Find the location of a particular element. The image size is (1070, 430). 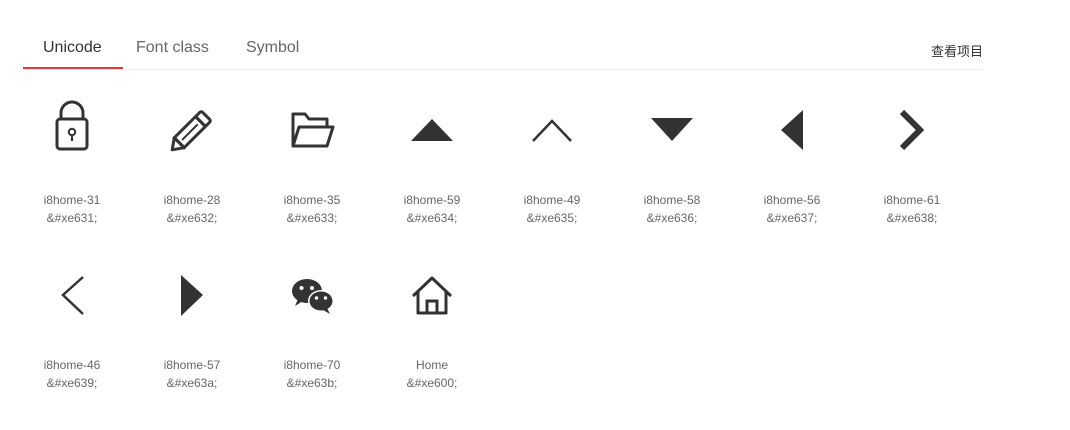

icon-name: i8home-31 is located at coordinates (72, 200).